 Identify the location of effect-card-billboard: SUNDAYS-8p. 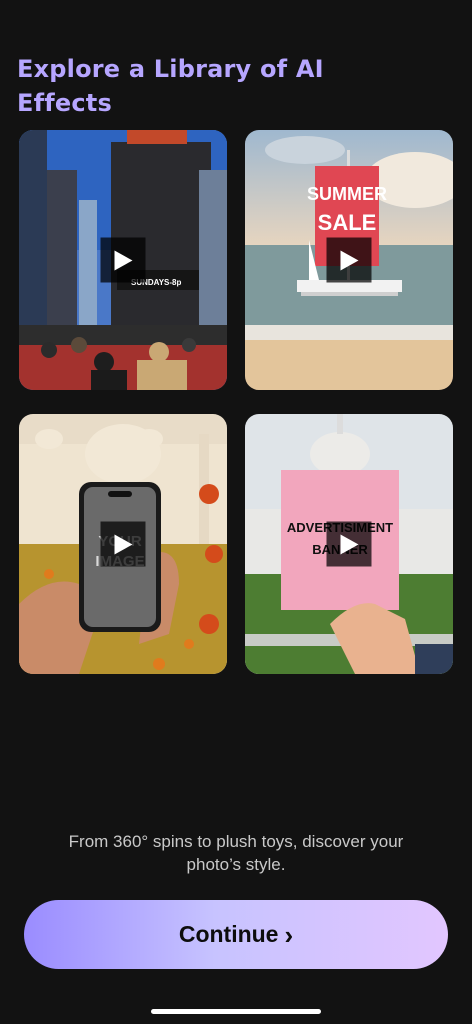
(123, 260).